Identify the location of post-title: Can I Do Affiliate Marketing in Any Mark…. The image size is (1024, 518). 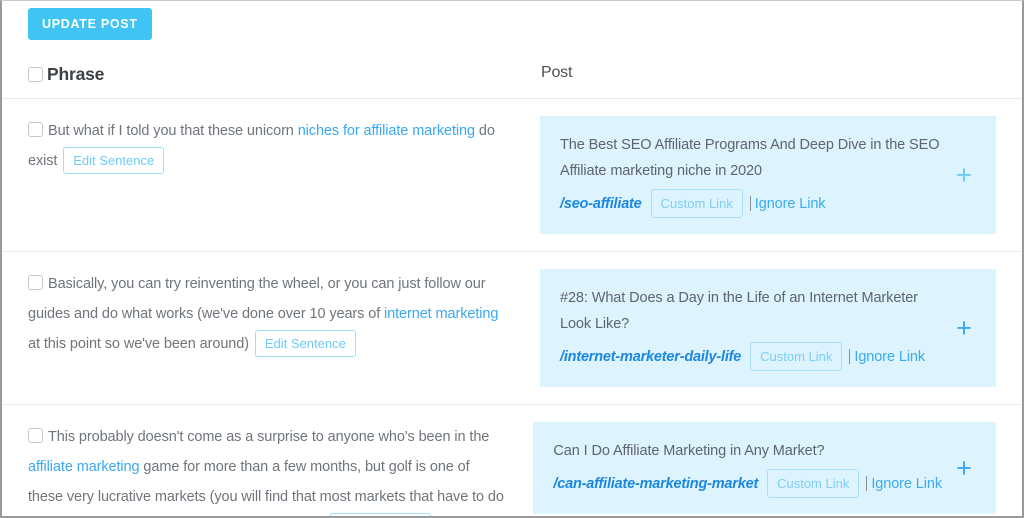
(689, 451).